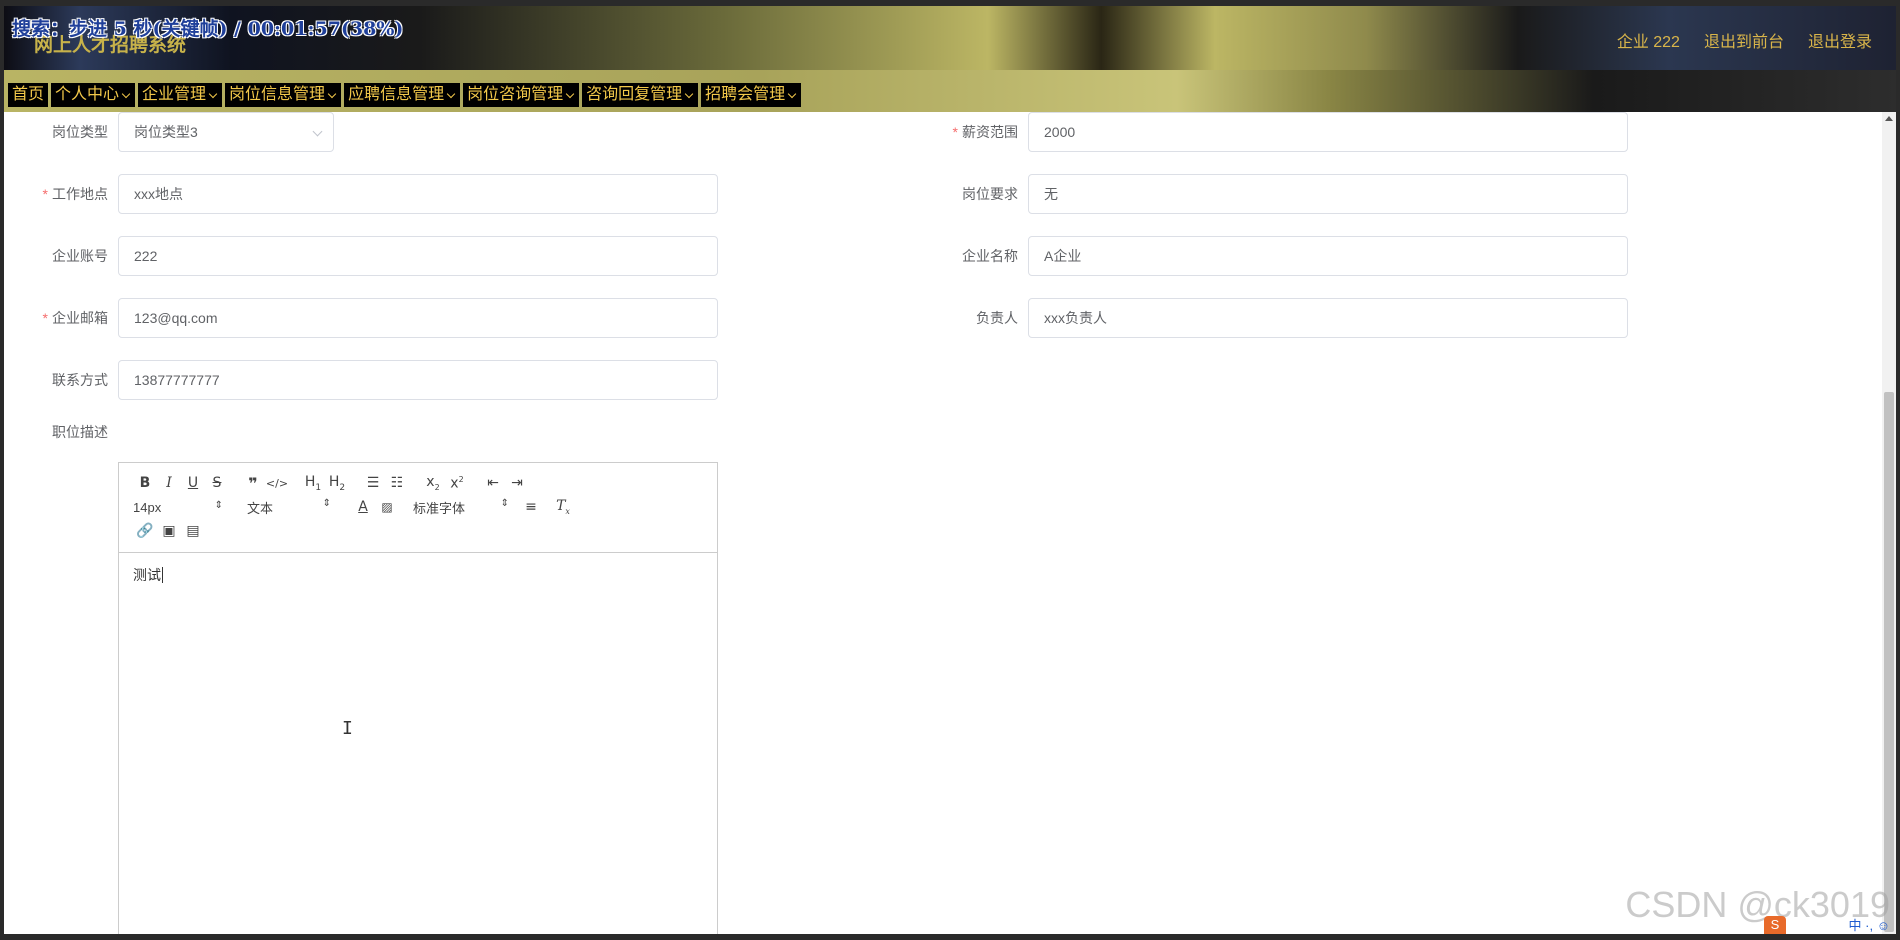 The width and height of the screenshot is (1900, 940). I want to click on font-family-select: 标准字体 ⇕, so click(461, 507).